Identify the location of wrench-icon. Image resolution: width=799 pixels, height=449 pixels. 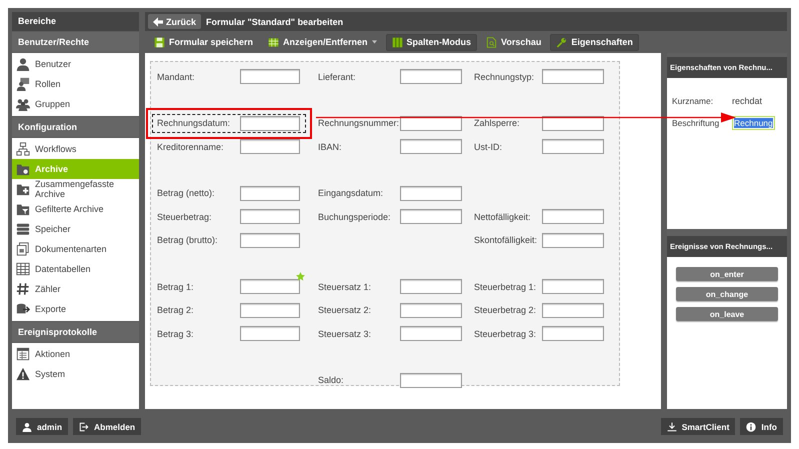
(562, 42).